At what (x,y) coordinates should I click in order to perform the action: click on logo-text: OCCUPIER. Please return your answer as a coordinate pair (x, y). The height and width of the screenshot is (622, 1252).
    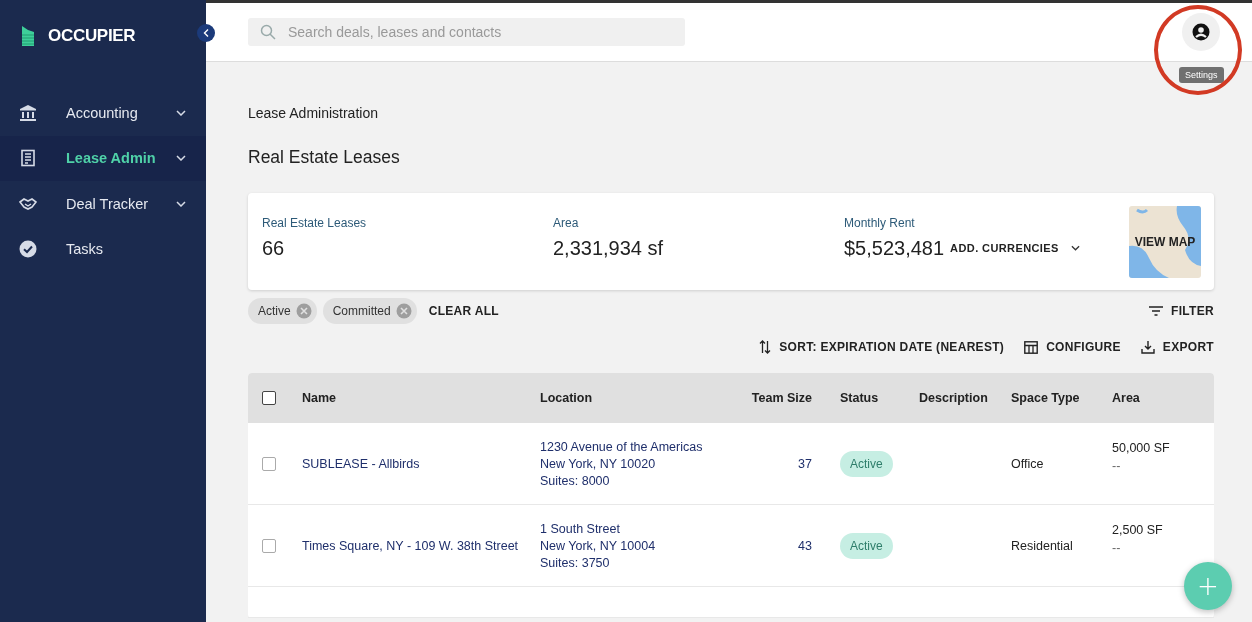
    Looking at the image, I should click on (92, 36).